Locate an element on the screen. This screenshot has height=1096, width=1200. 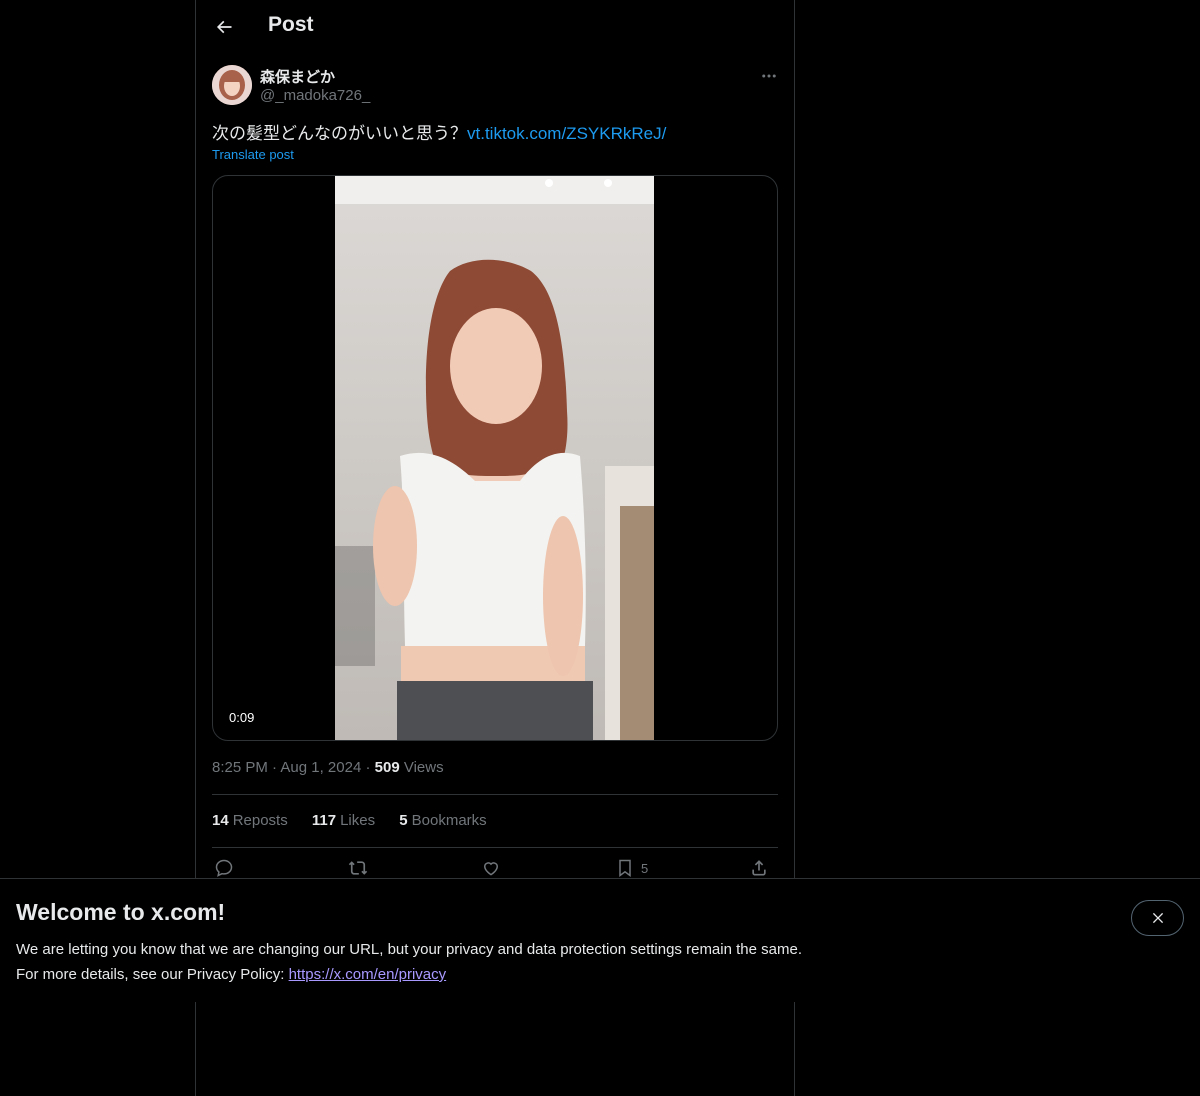
post-meta: 8:25 PM · Aug 1, 2024 · 509 Views is located at coordinates (328, 767).